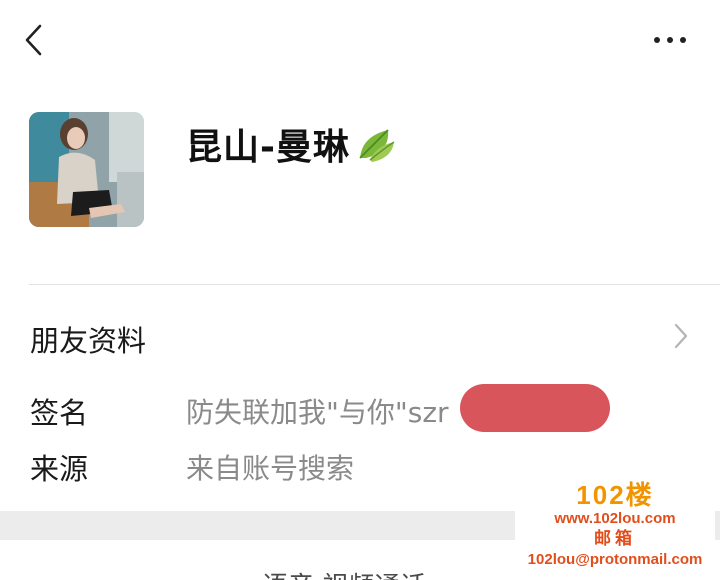 The width and height of the screenshot is (720, 580). I want to click on leaf-emoji-icon, so click(377, 145).